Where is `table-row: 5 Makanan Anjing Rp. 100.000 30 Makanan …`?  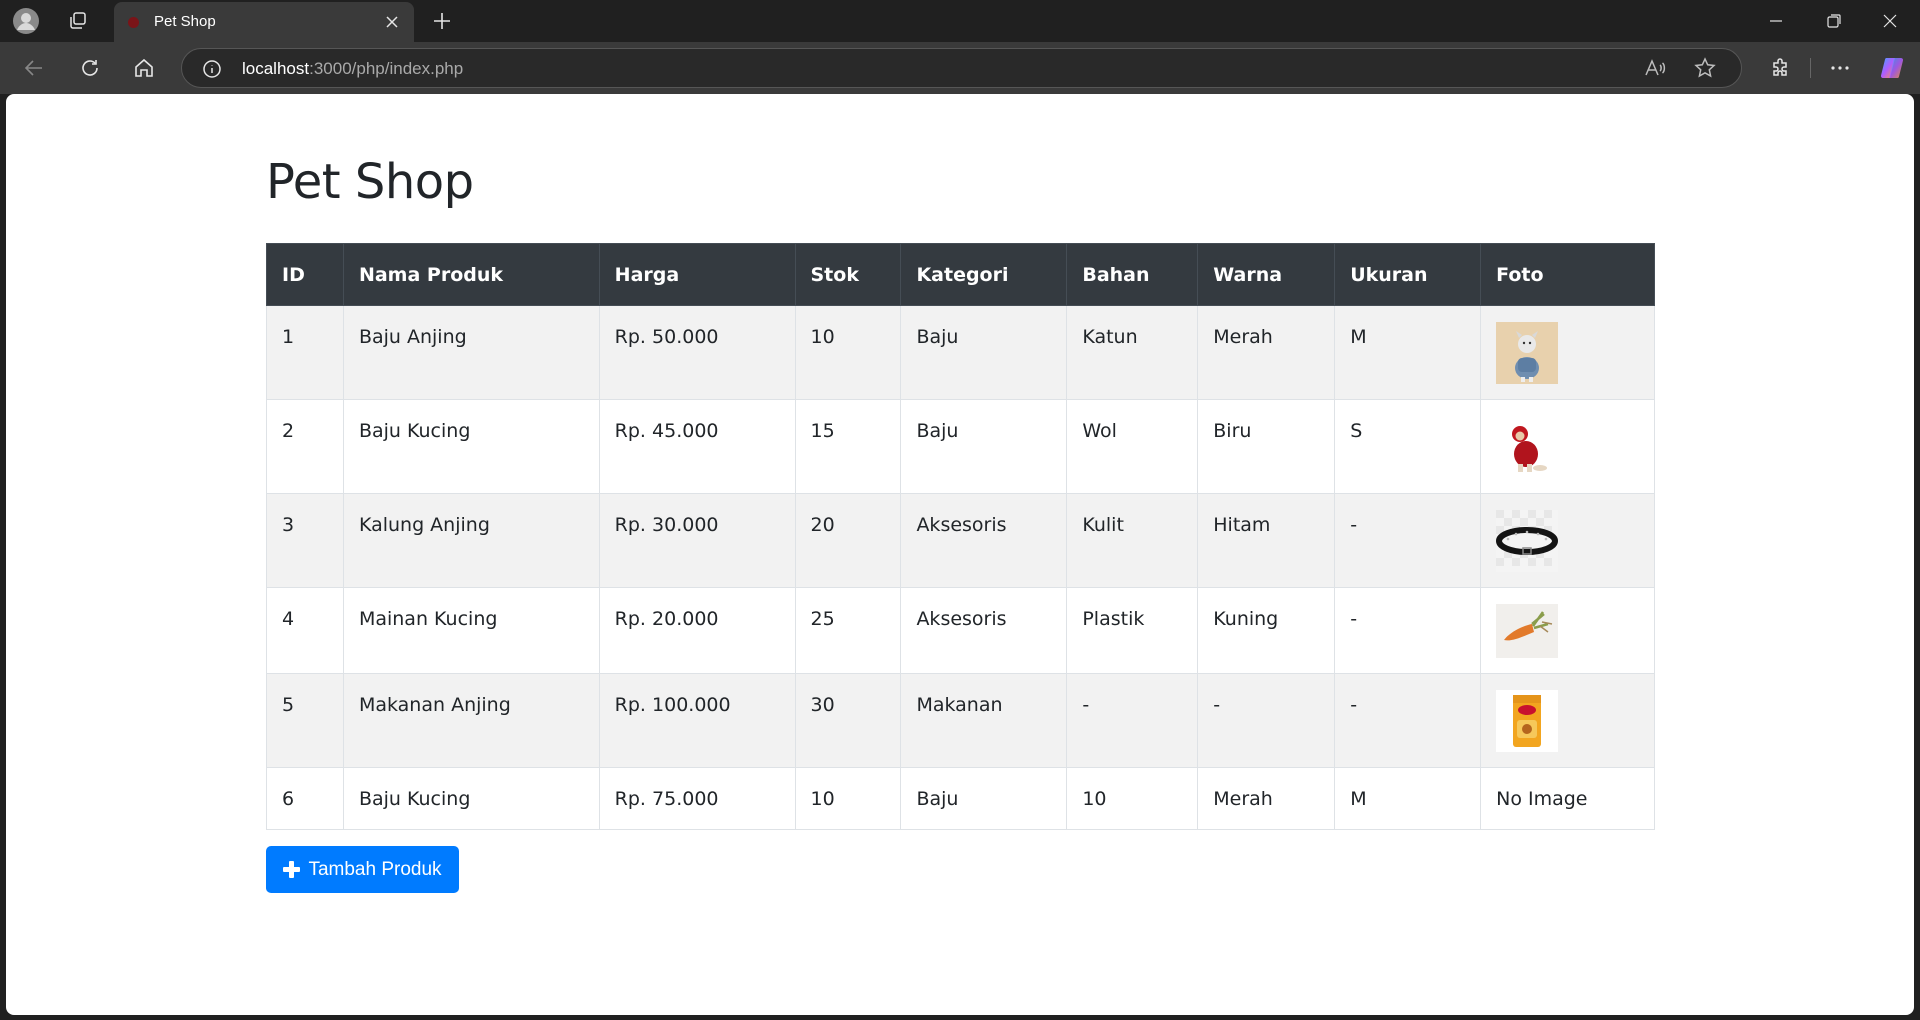 table-row: 5 Makanan Anjing Rp. 100.000 30 Makanan … is located at coordinates (960, 720).